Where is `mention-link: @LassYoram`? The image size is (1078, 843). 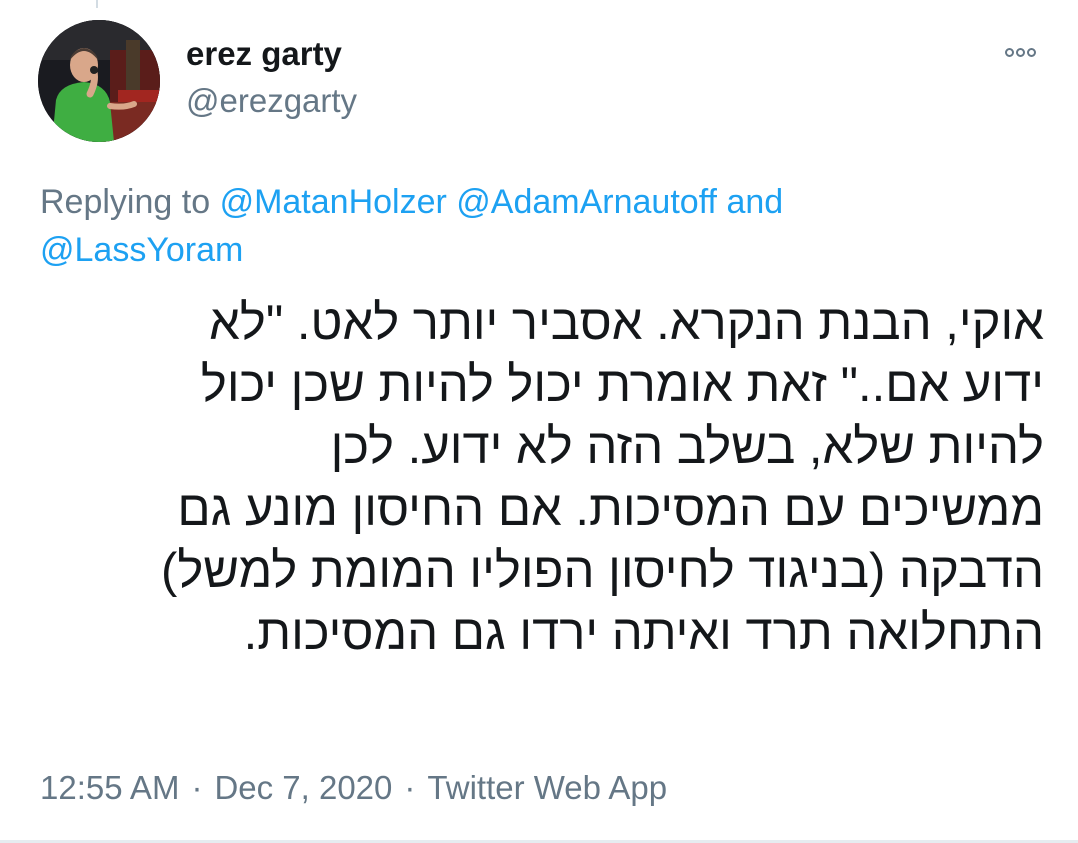 mention-link: @LassYoram is located at coordinates (141, 250).